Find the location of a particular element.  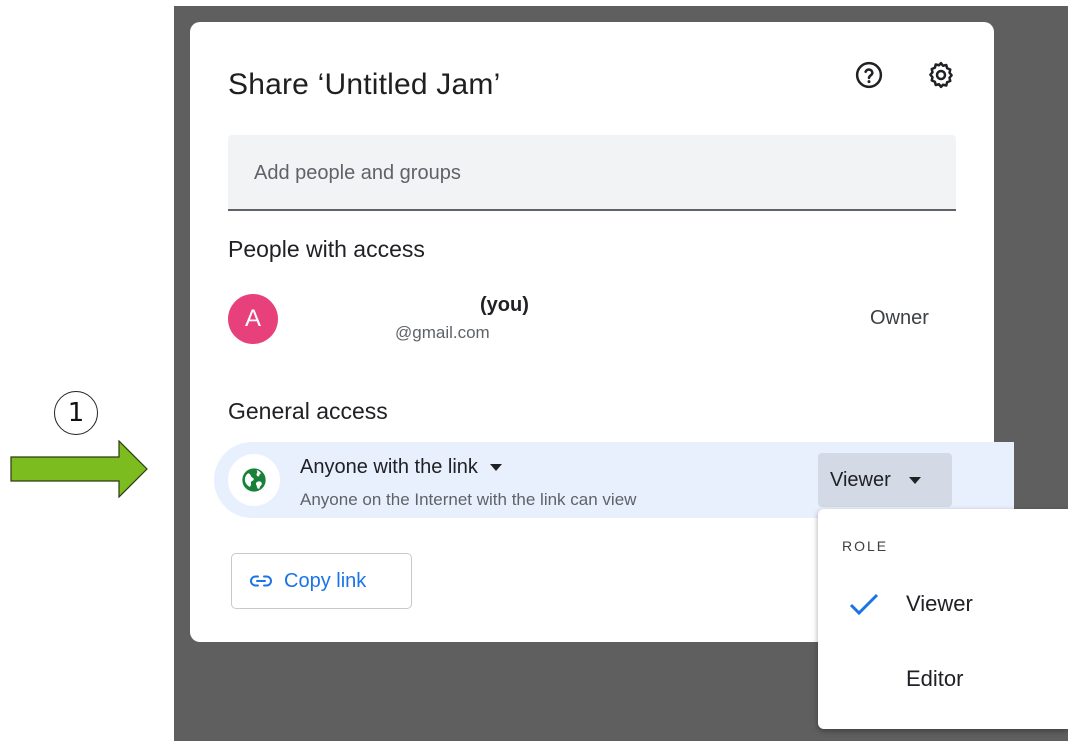

person-role-label: Owner is located at coordinates (899, 318).